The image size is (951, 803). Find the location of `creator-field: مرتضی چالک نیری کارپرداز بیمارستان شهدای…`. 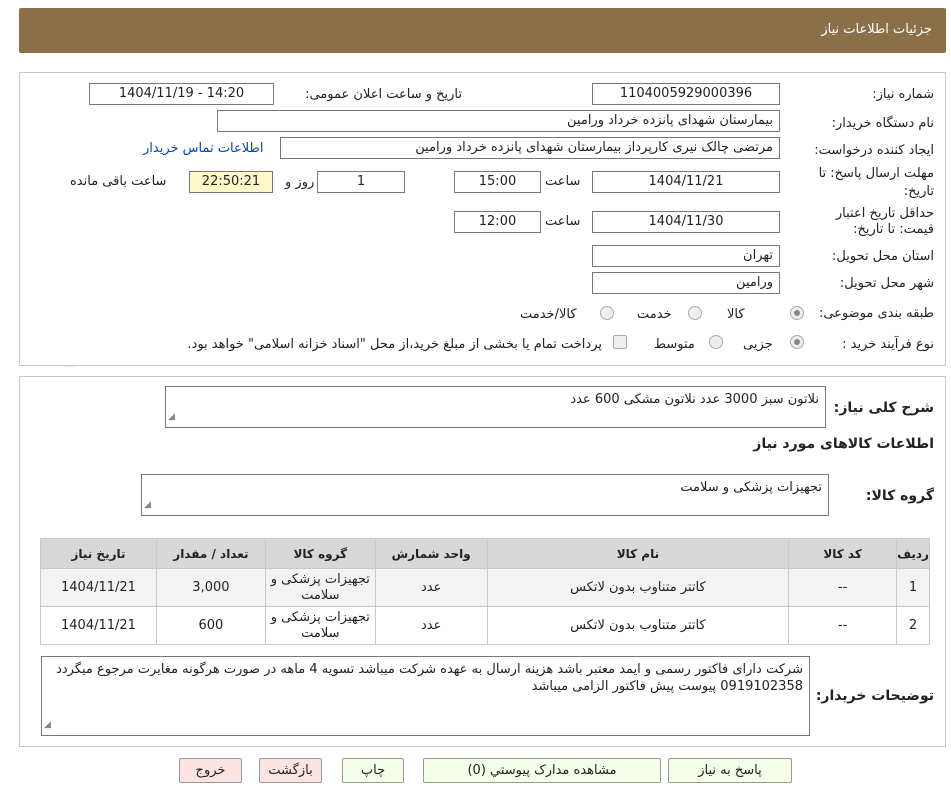

creator-field: مرتضی چالک نیری کارپرداز بیمارستان شهدای… is located at coordinates (530, 148).